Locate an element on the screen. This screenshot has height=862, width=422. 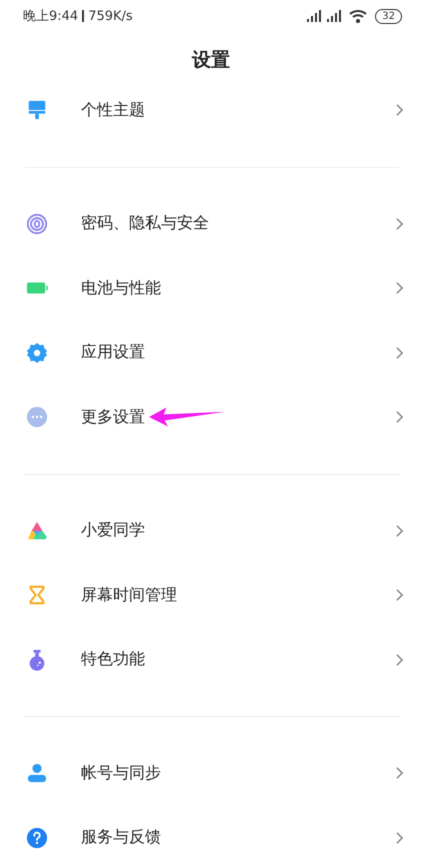
settings-item: 更多设置 is located at coordinates (211, 417).